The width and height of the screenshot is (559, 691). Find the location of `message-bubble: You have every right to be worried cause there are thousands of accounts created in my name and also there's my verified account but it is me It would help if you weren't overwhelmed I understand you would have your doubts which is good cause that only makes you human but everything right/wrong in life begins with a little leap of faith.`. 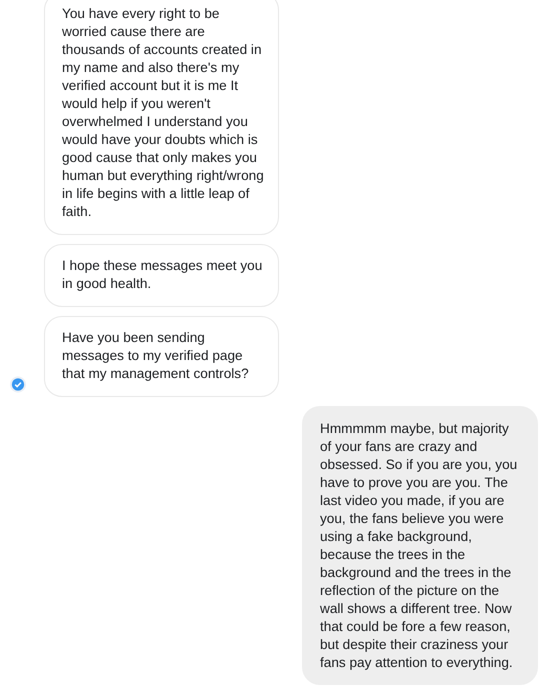

message-bubble: You have every right to be worried cause there are thousands of accounts created in my name and also there's my verified account but it is me It would help if you weren't overwhelmed I understand you would have your doubts which is good cause that only makes you human but everything right/wrong in life begins with a little leap of faith. is located at coordinates (161, 117).